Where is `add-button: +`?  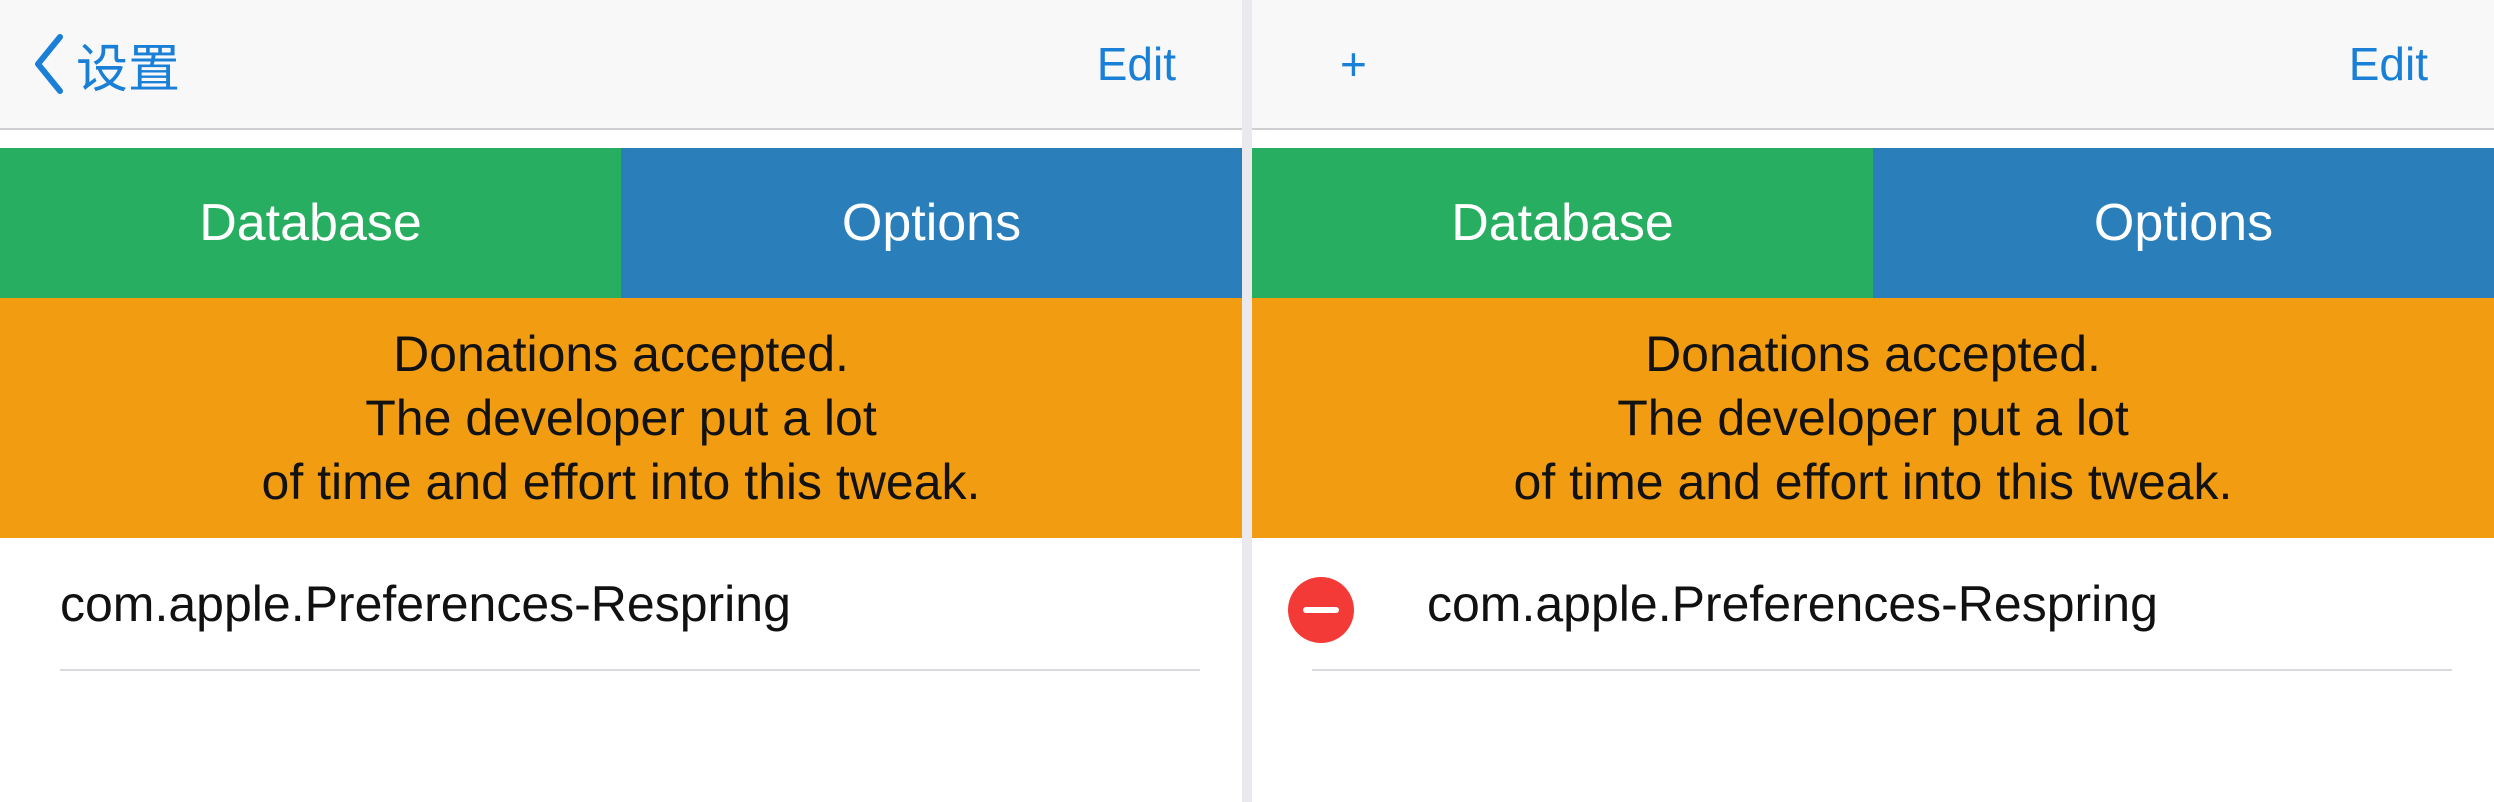
add-button: + is located at coordinates (1353, 64).